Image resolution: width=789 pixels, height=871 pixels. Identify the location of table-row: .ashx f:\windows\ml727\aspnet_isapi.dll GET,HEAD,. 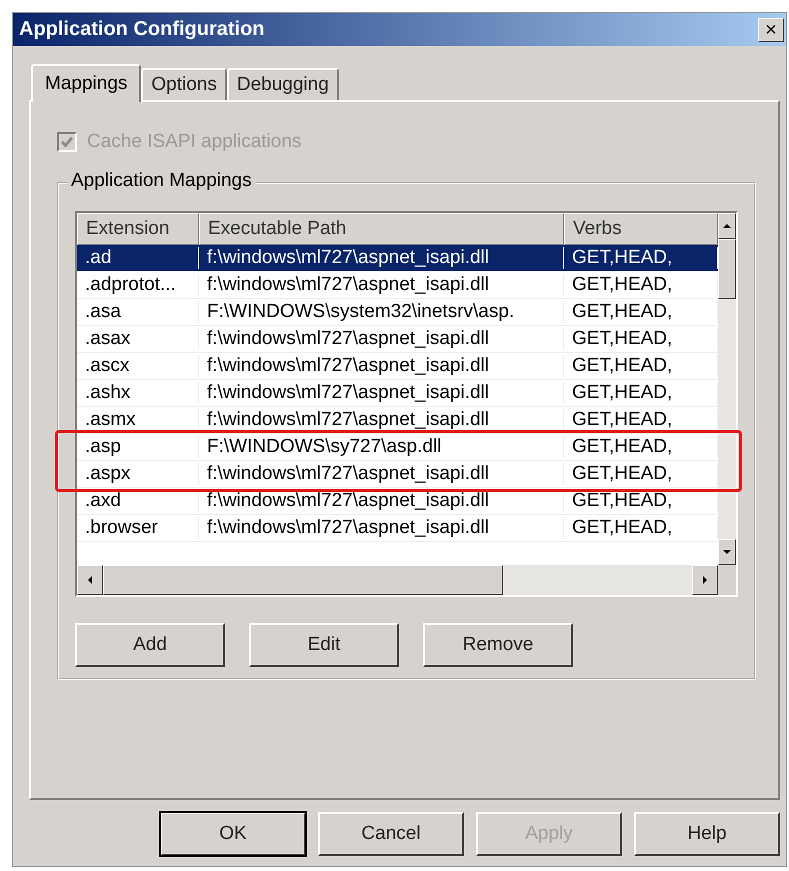
(397, 393).